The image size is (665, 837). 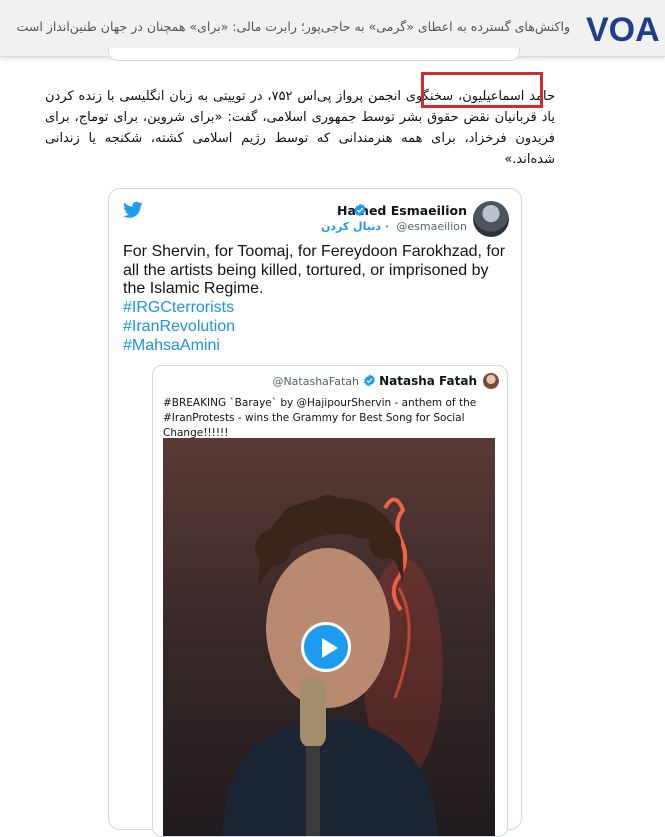 I want to click on quoted-author-avatar, so click(x=491, y=381).